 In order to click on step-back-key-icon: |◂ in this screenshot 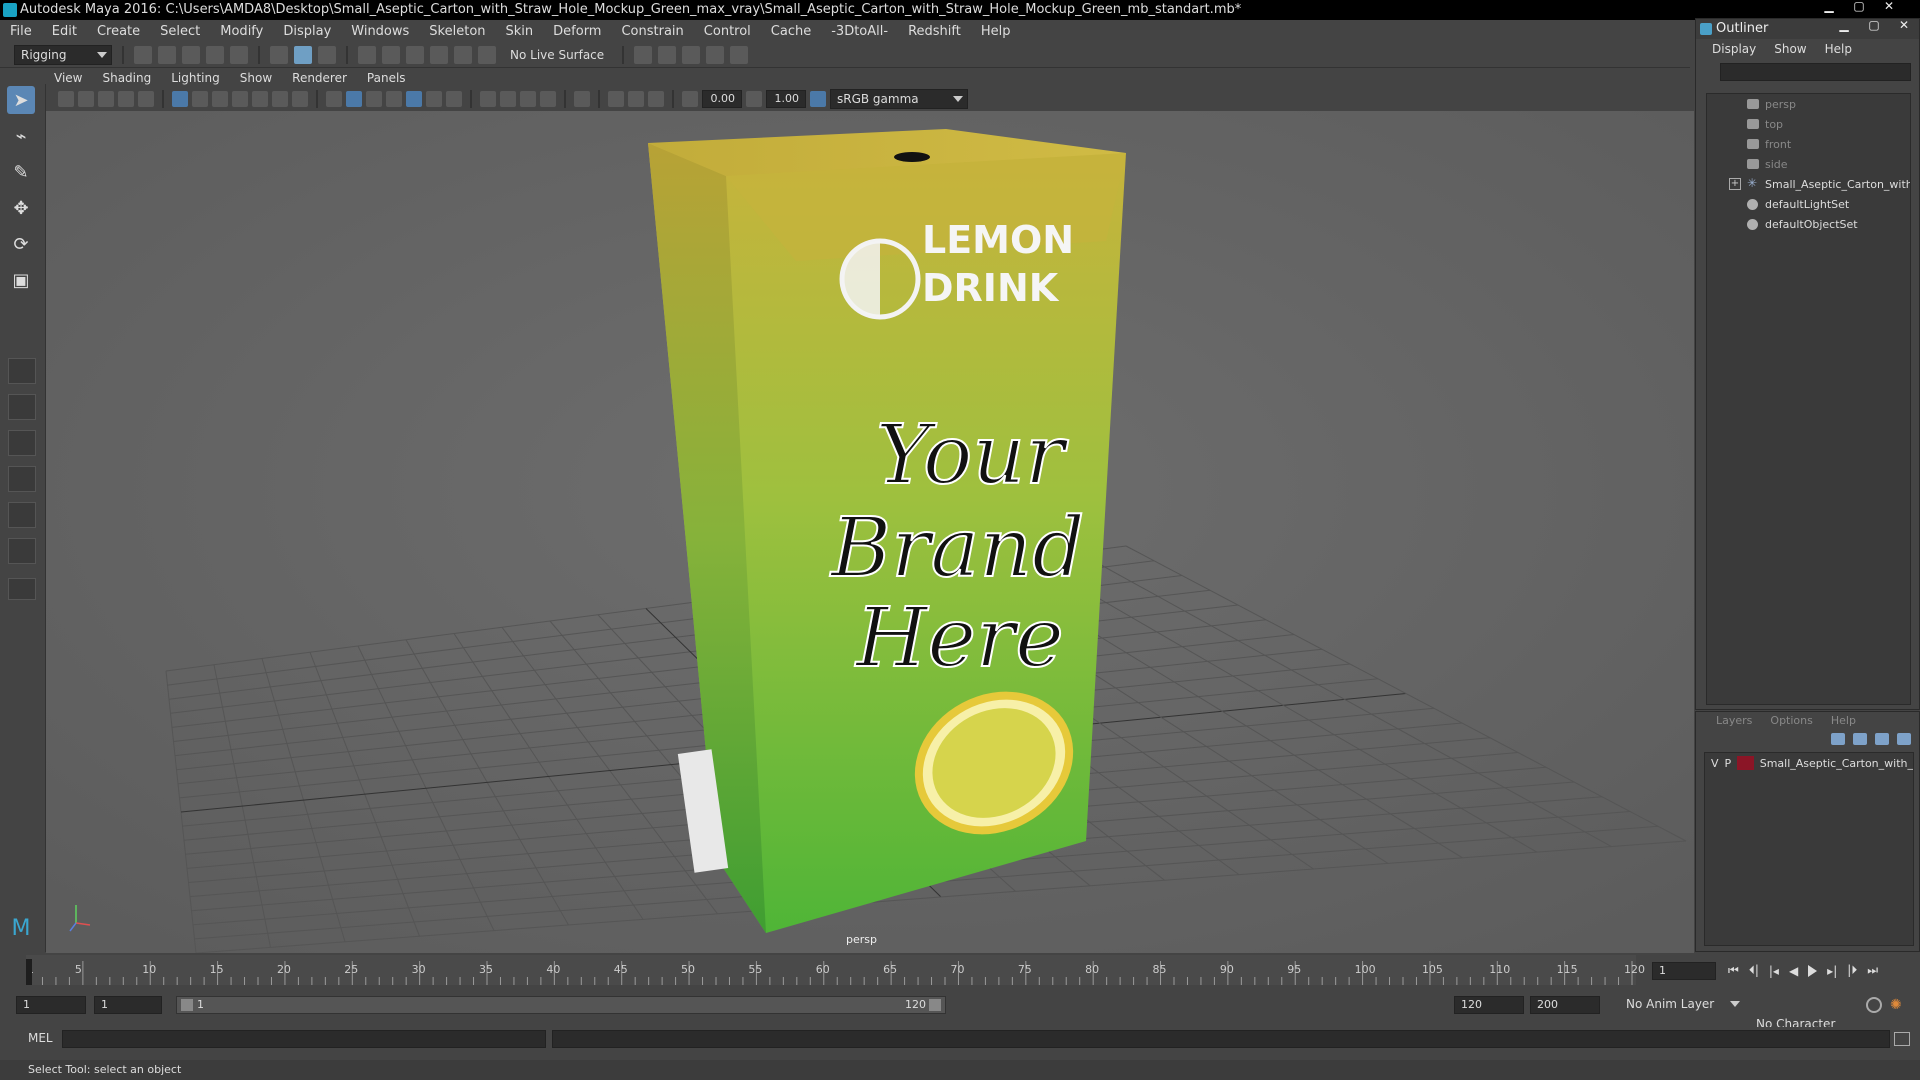, I will do `click(1774, 971)`.